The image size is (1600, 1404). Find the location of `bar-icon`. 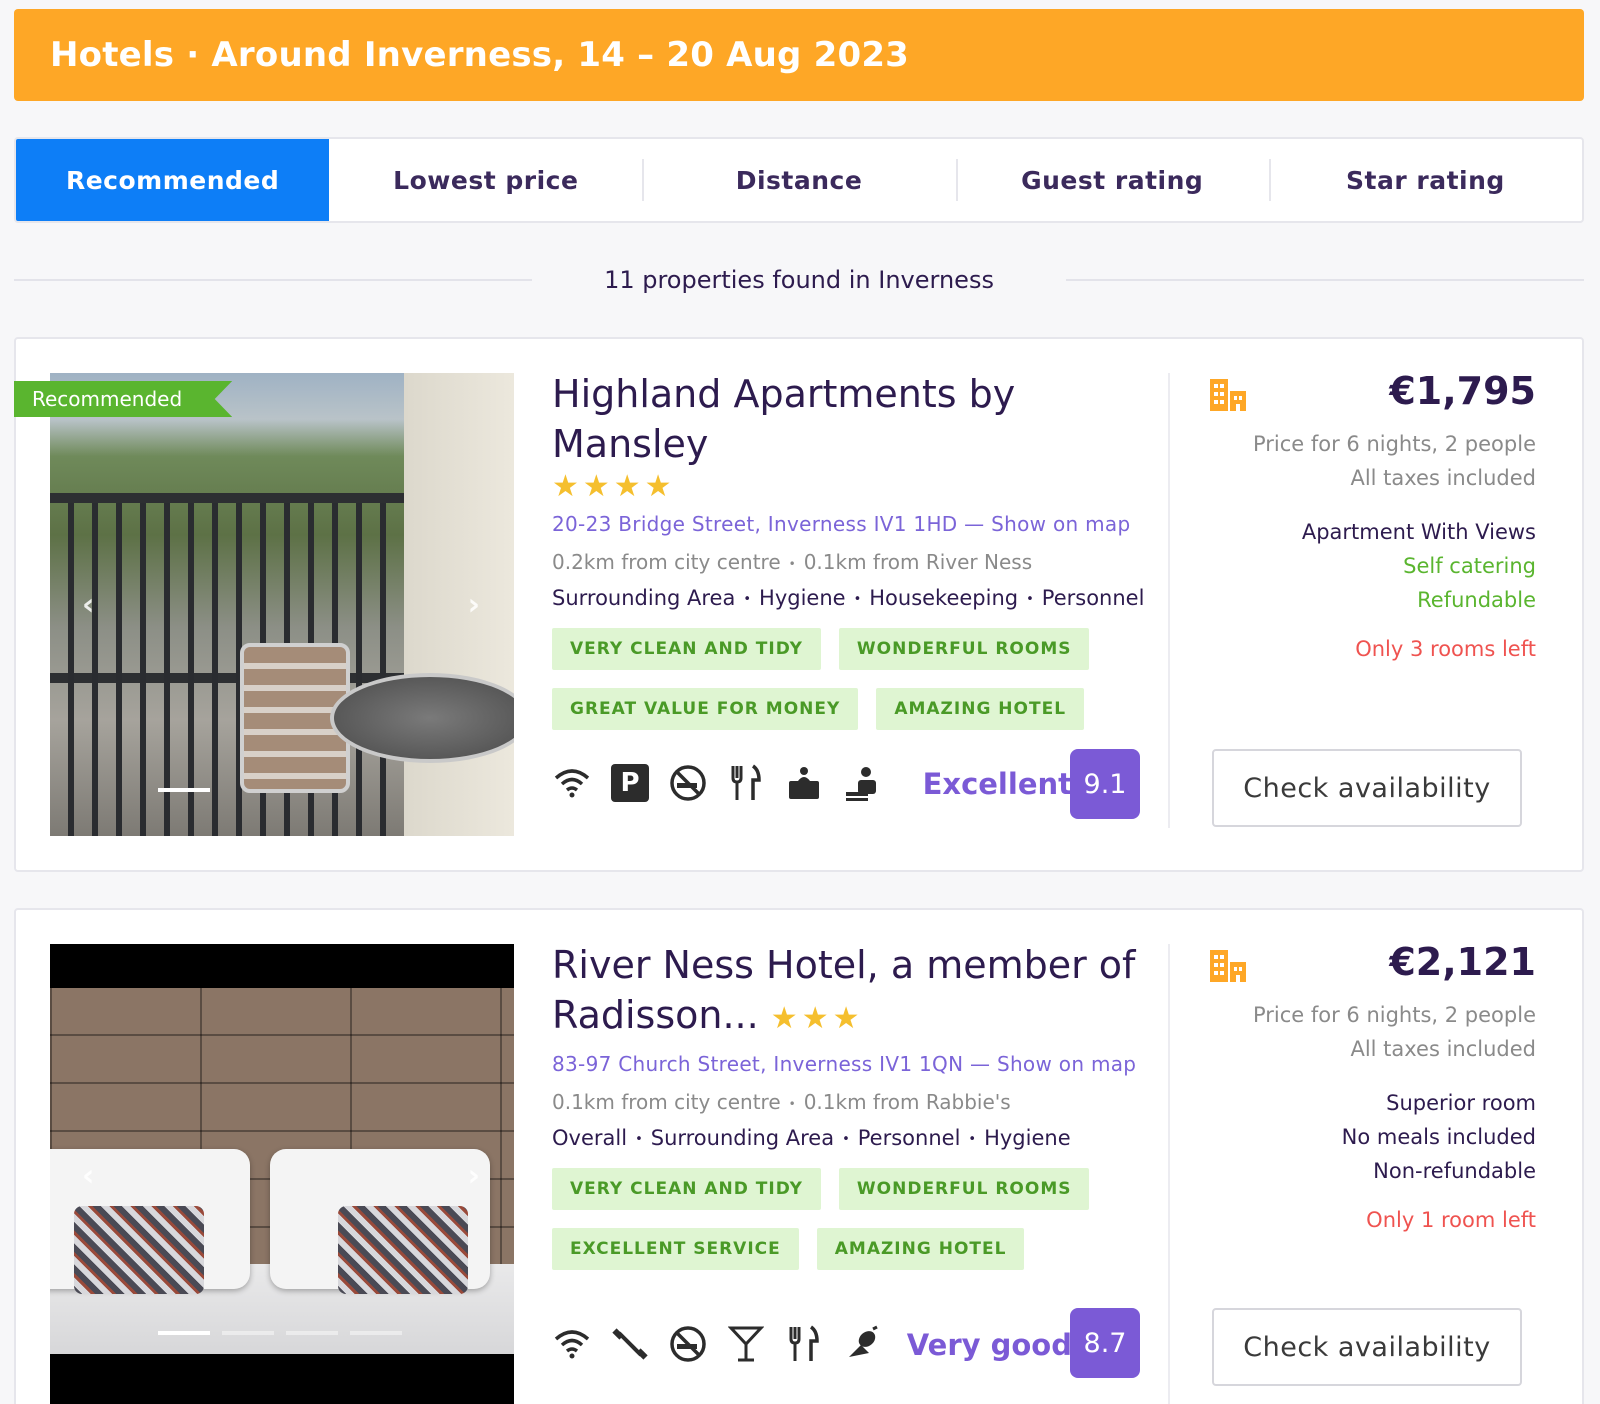

bar-icon is located at coordinates (746, 1344).